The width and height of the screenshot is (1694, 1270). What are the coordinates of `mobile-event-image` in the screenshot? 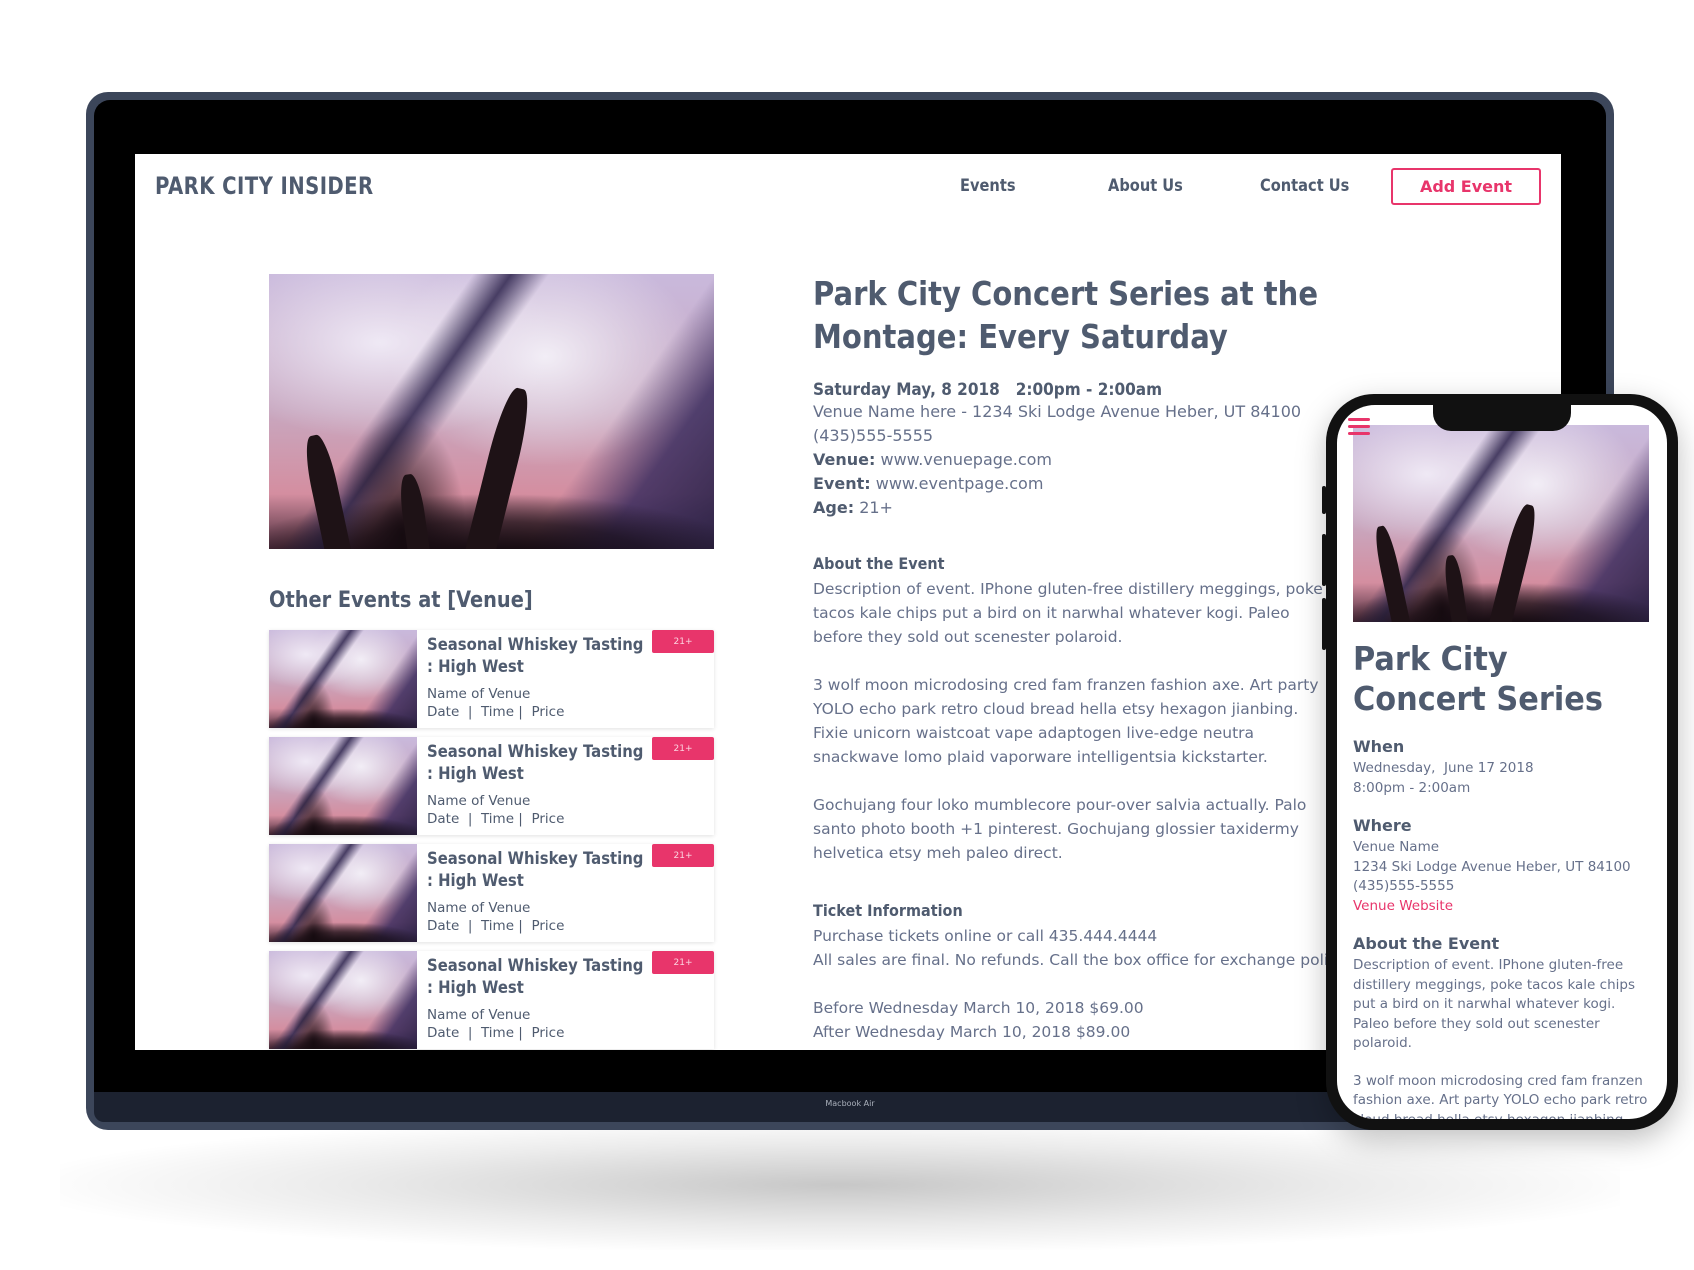 It's located at (1501, 523).